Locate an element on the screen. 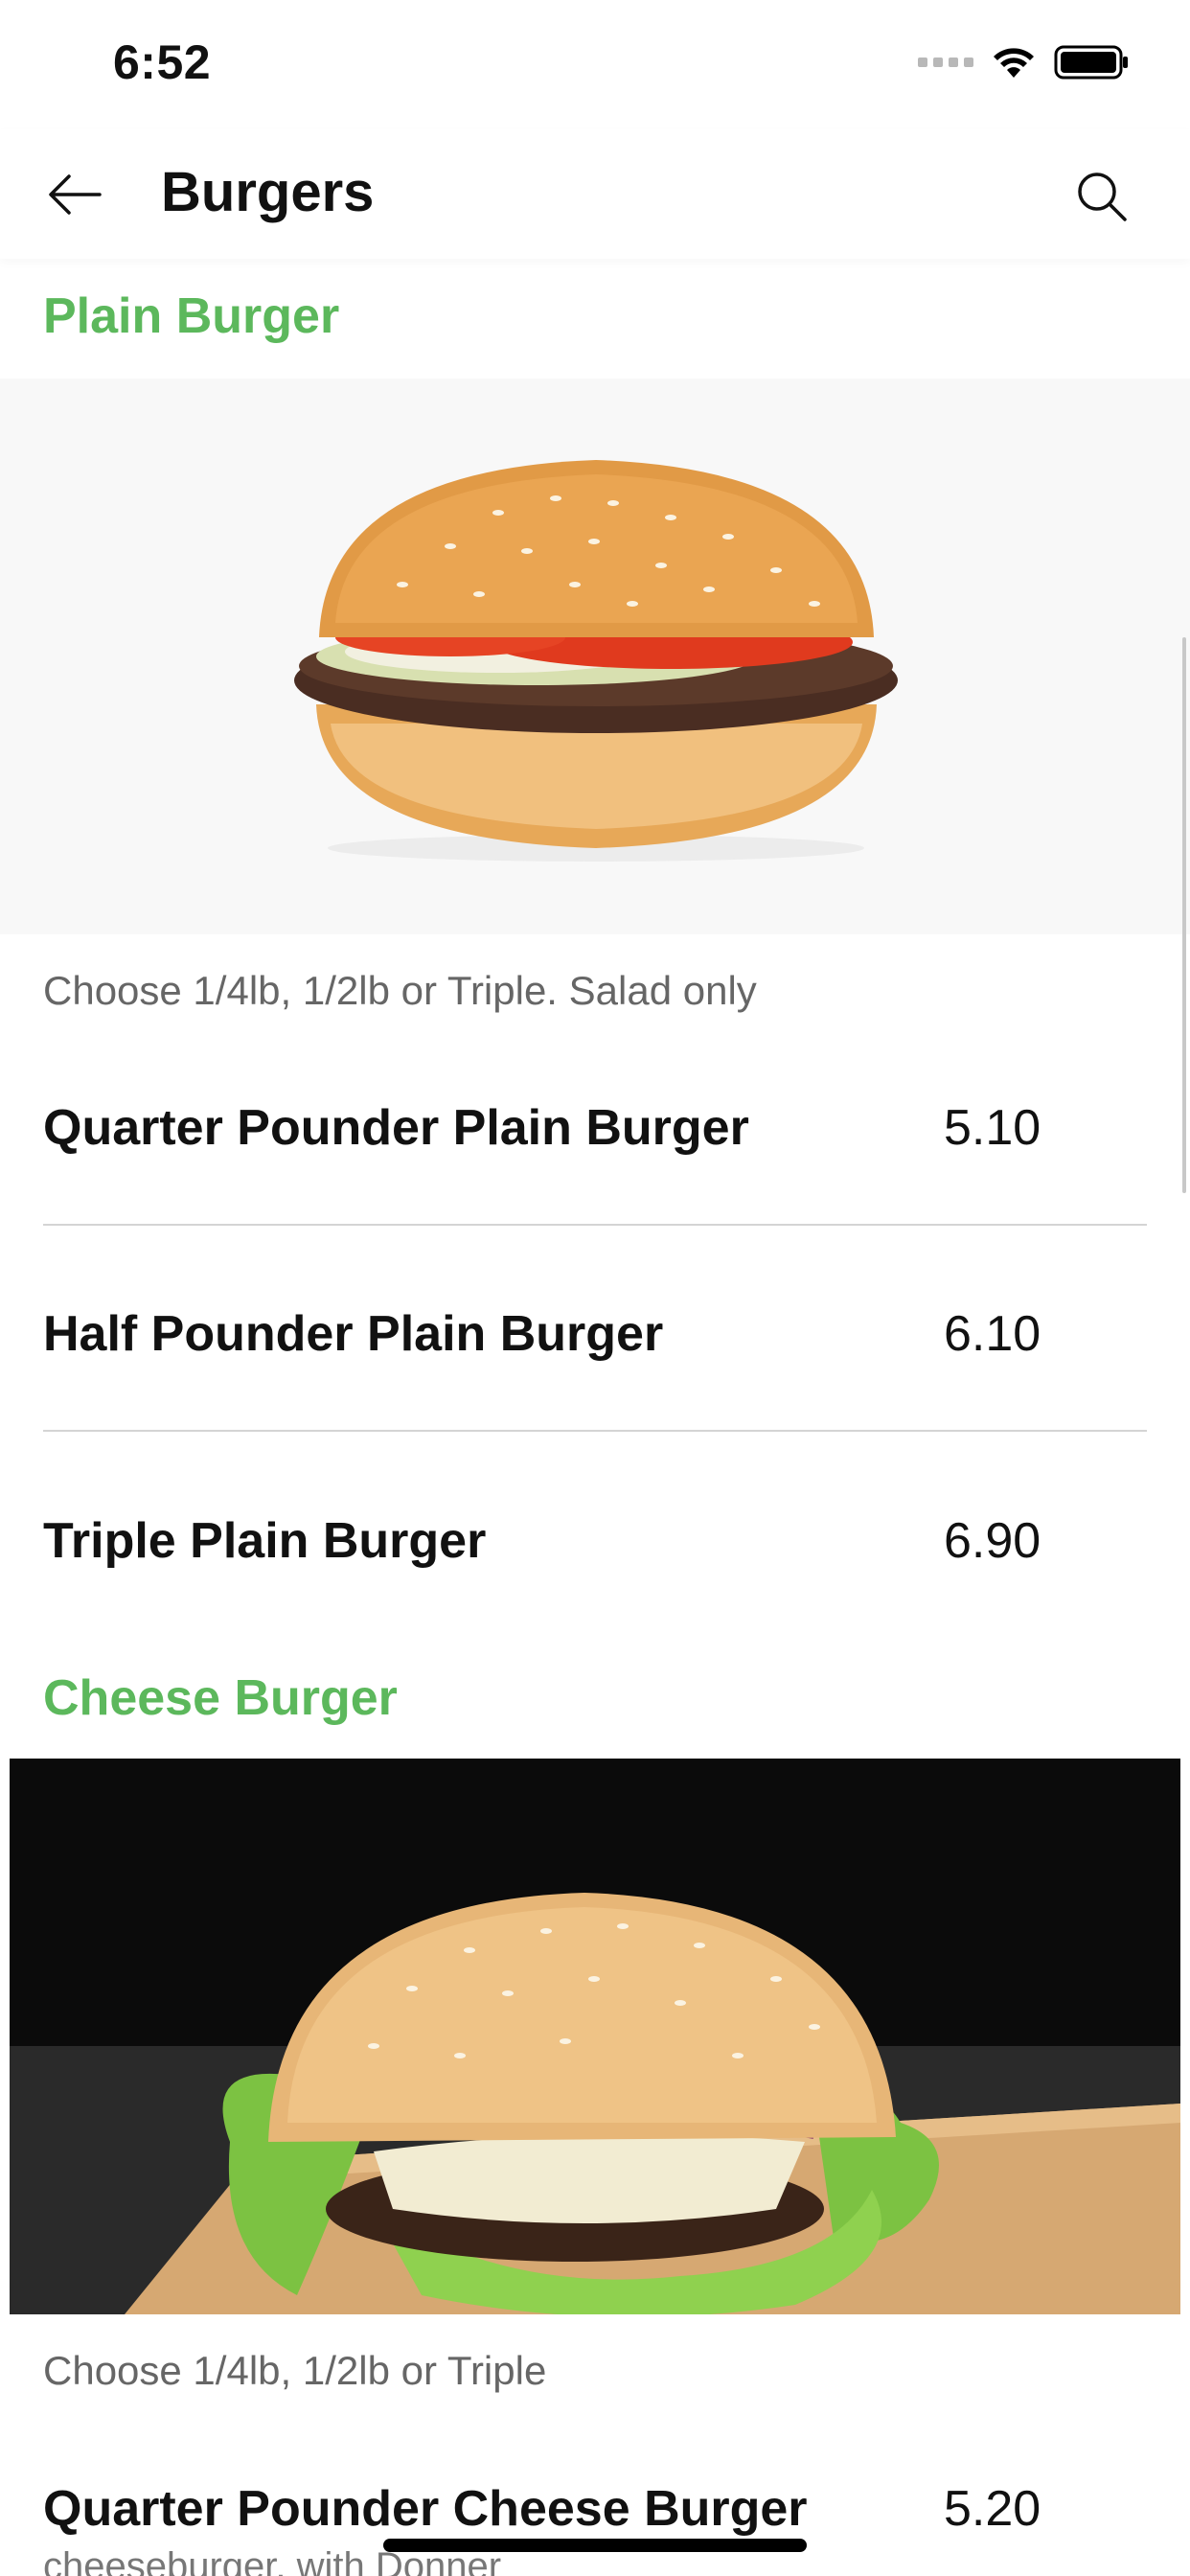 Image resolution: width=1190 pixels, height=2576 pixels. scrollbar is located at coordinates (1184, 915).